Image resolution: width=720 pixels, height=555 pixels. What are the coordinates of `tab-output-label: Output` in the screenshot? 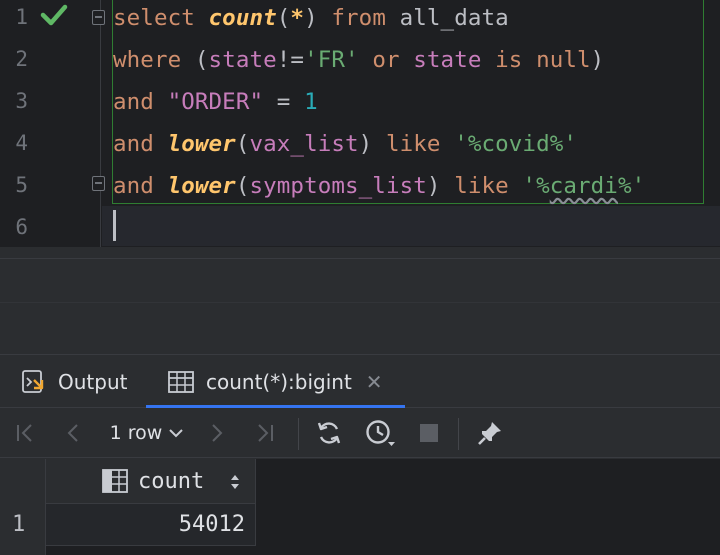 It's located at (93, 381).